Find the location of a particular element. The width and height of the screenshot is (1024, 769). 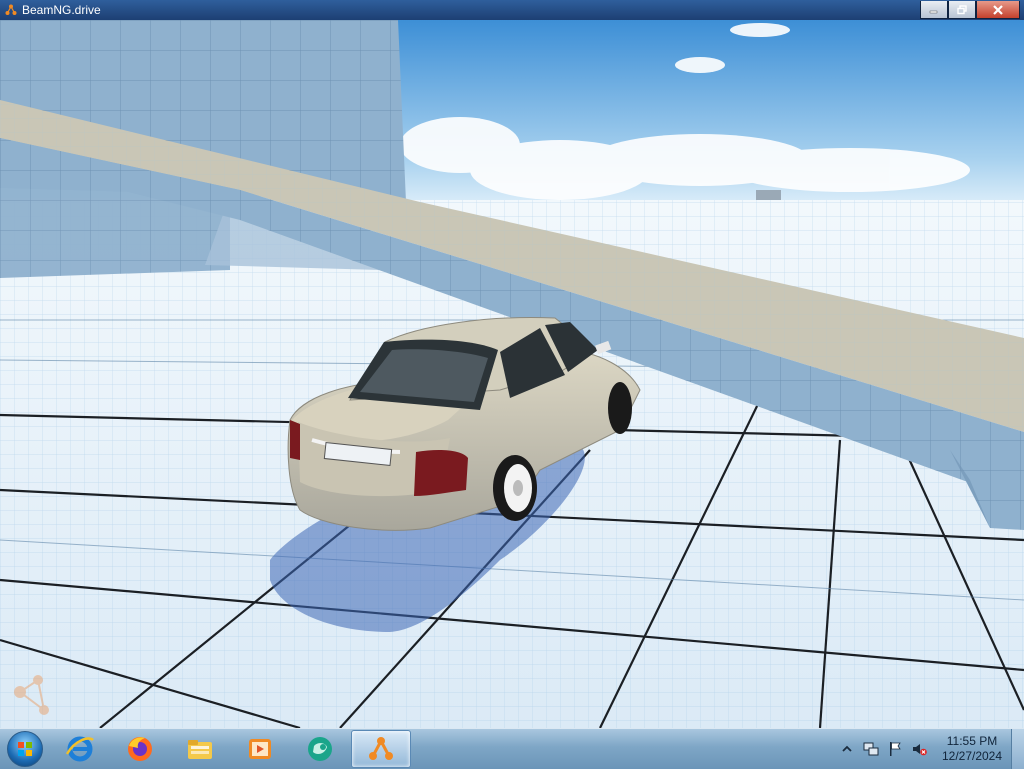

internet-explorer-icon is located at coordinates (80, 749).